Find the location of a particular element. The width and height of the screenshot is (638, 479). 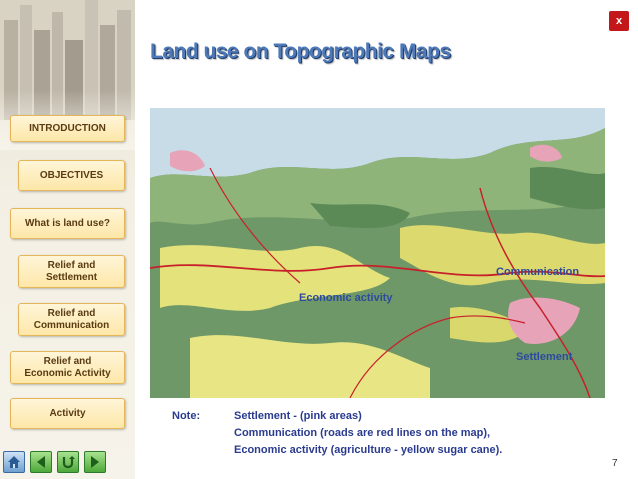

forward-button is located at coordinates (95, 462).